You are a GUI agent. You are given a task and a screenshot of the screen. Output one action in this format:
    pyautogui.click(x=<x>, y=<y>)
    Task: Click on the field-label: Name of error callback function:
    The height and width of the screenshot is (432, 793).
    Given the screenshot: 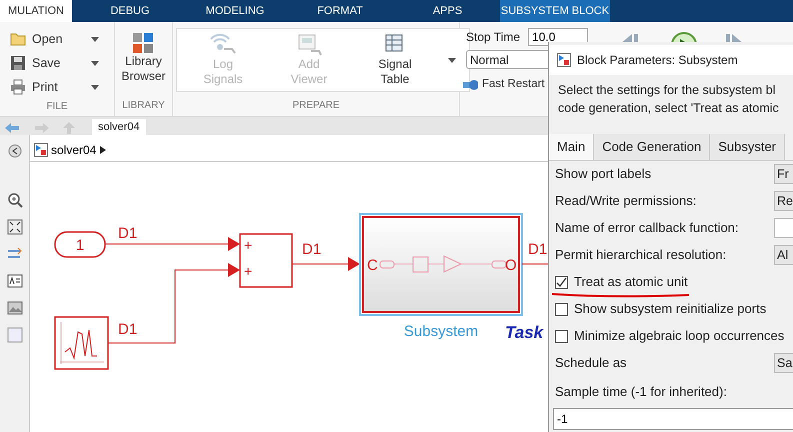 What is the action you would take?
    pyautogui.click(x=647, y=228)
    